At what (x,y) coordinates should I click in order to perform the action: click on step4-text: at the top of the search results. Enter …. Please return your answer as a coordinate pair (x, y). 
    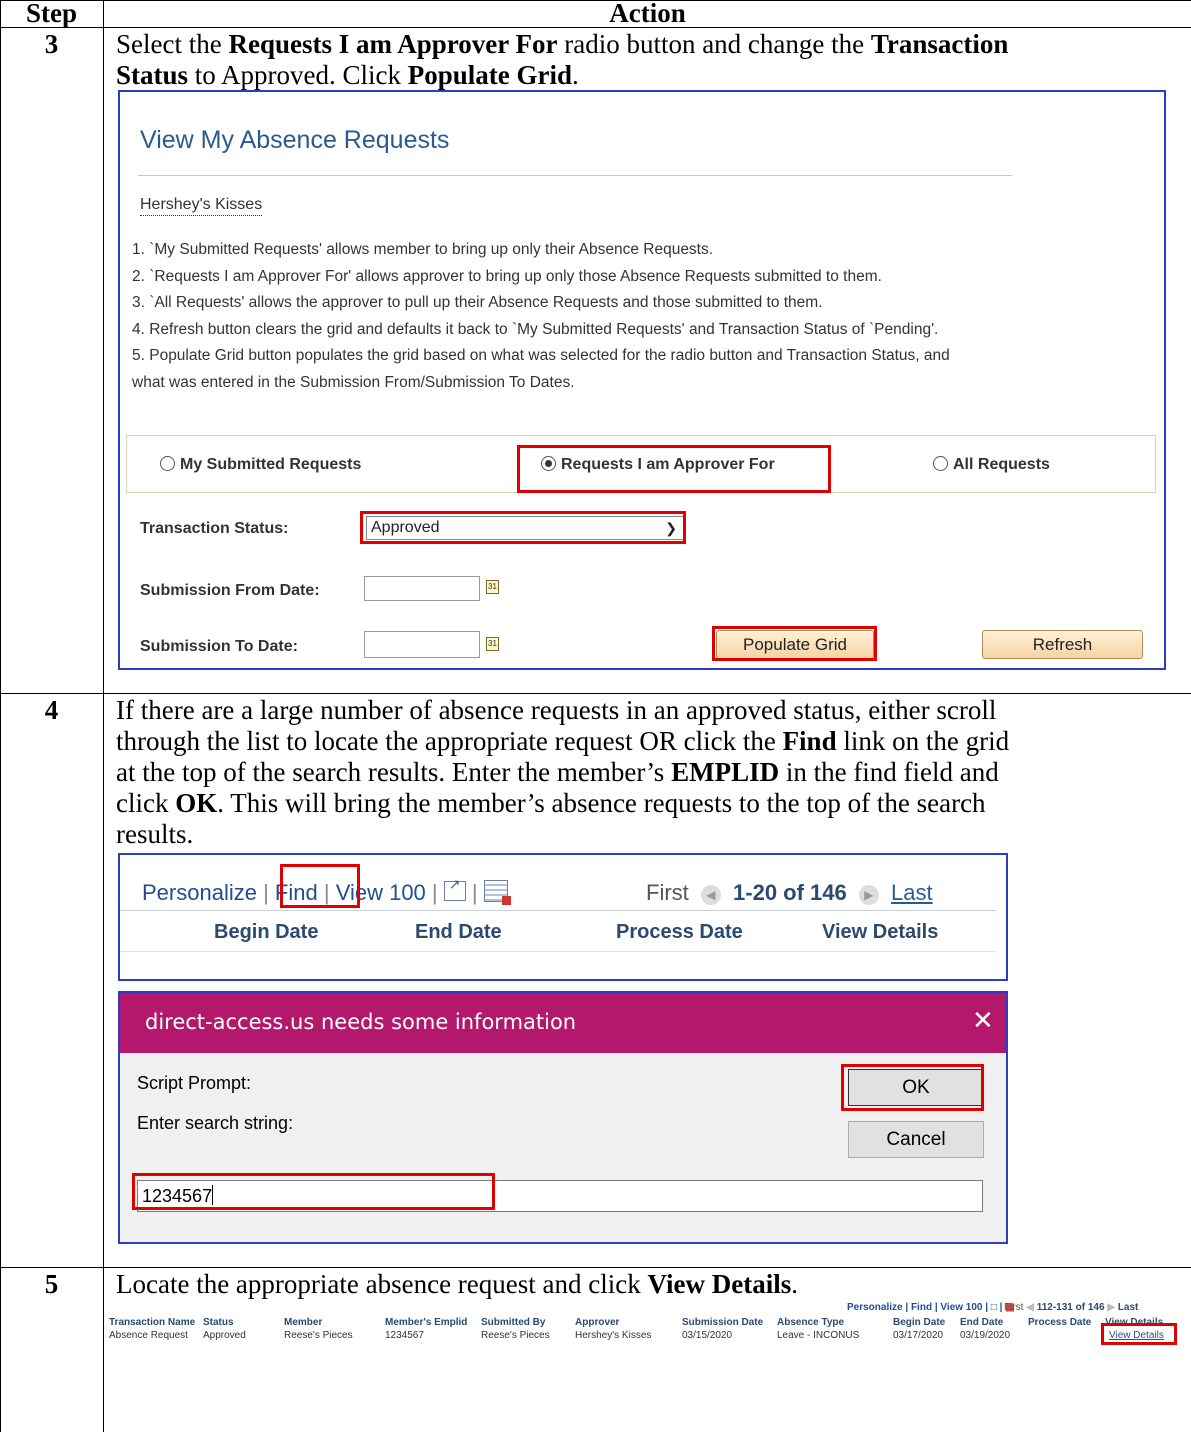
    Looking at the image, I should click on (394, 772).